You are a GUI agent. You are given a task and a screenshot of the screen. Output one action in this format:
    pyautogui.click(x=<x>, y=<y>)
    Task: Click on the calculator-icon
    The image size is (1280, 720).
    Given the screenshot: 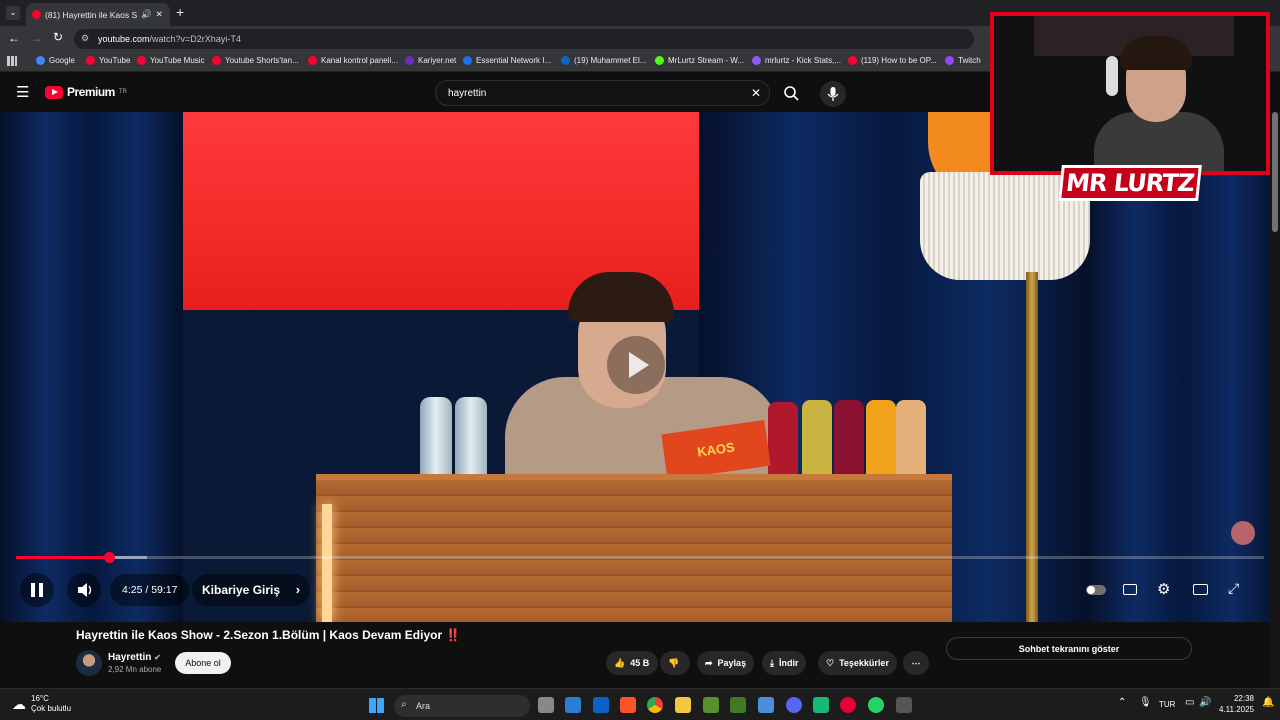 What is the action you would take?
    pyautogui.click(x=904, y=705)
    